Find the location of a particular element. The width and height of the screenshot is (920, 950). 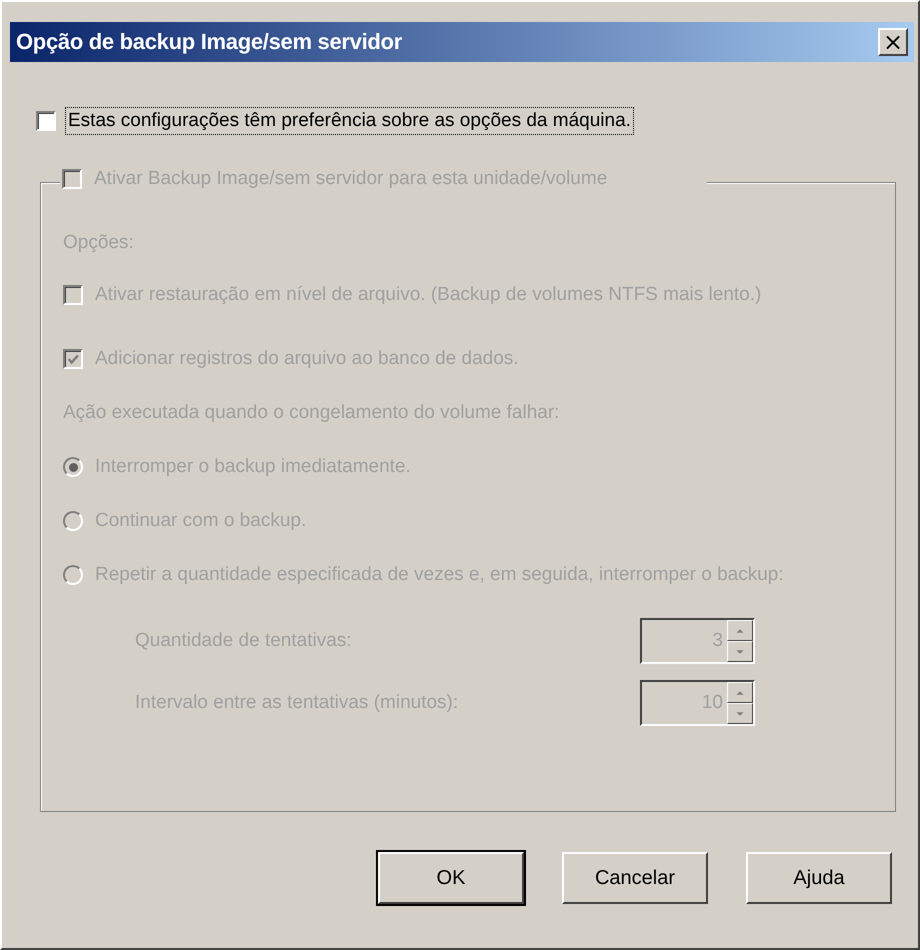

checkbox is located at coordinates (46, 121).